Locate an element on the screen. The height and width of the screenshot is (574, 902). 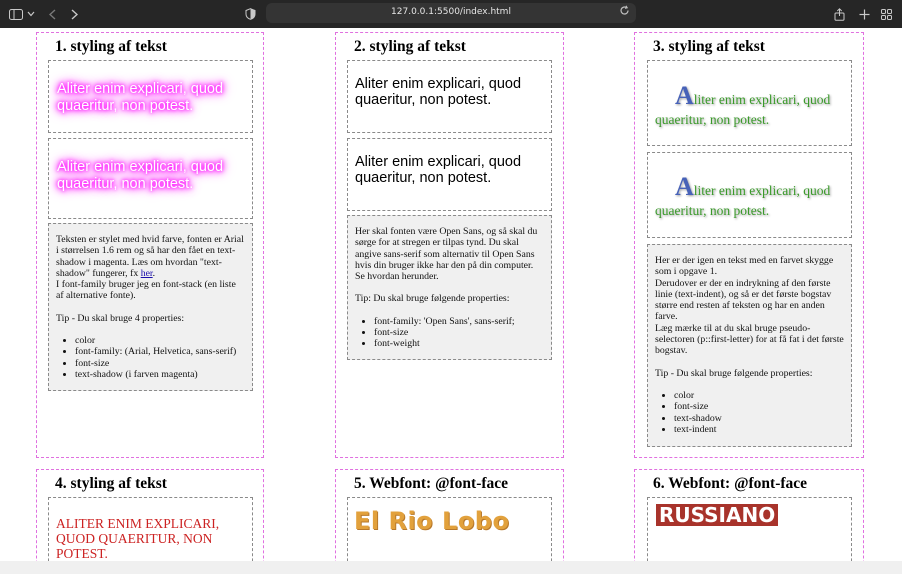
exercise-5: 5. Webfont: @font-face El Rio Lobo is located at coordinates (449, 515).